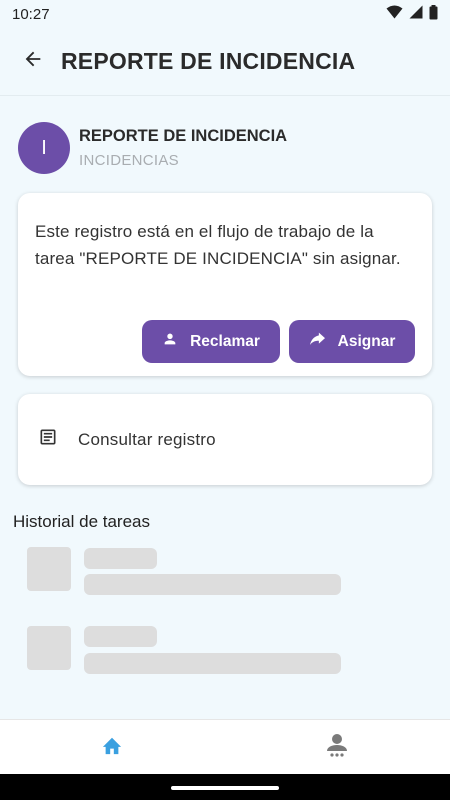 The height and width of the screenshot is (800, 450). I want to click on status-time: 10:27, so click(31, 14).